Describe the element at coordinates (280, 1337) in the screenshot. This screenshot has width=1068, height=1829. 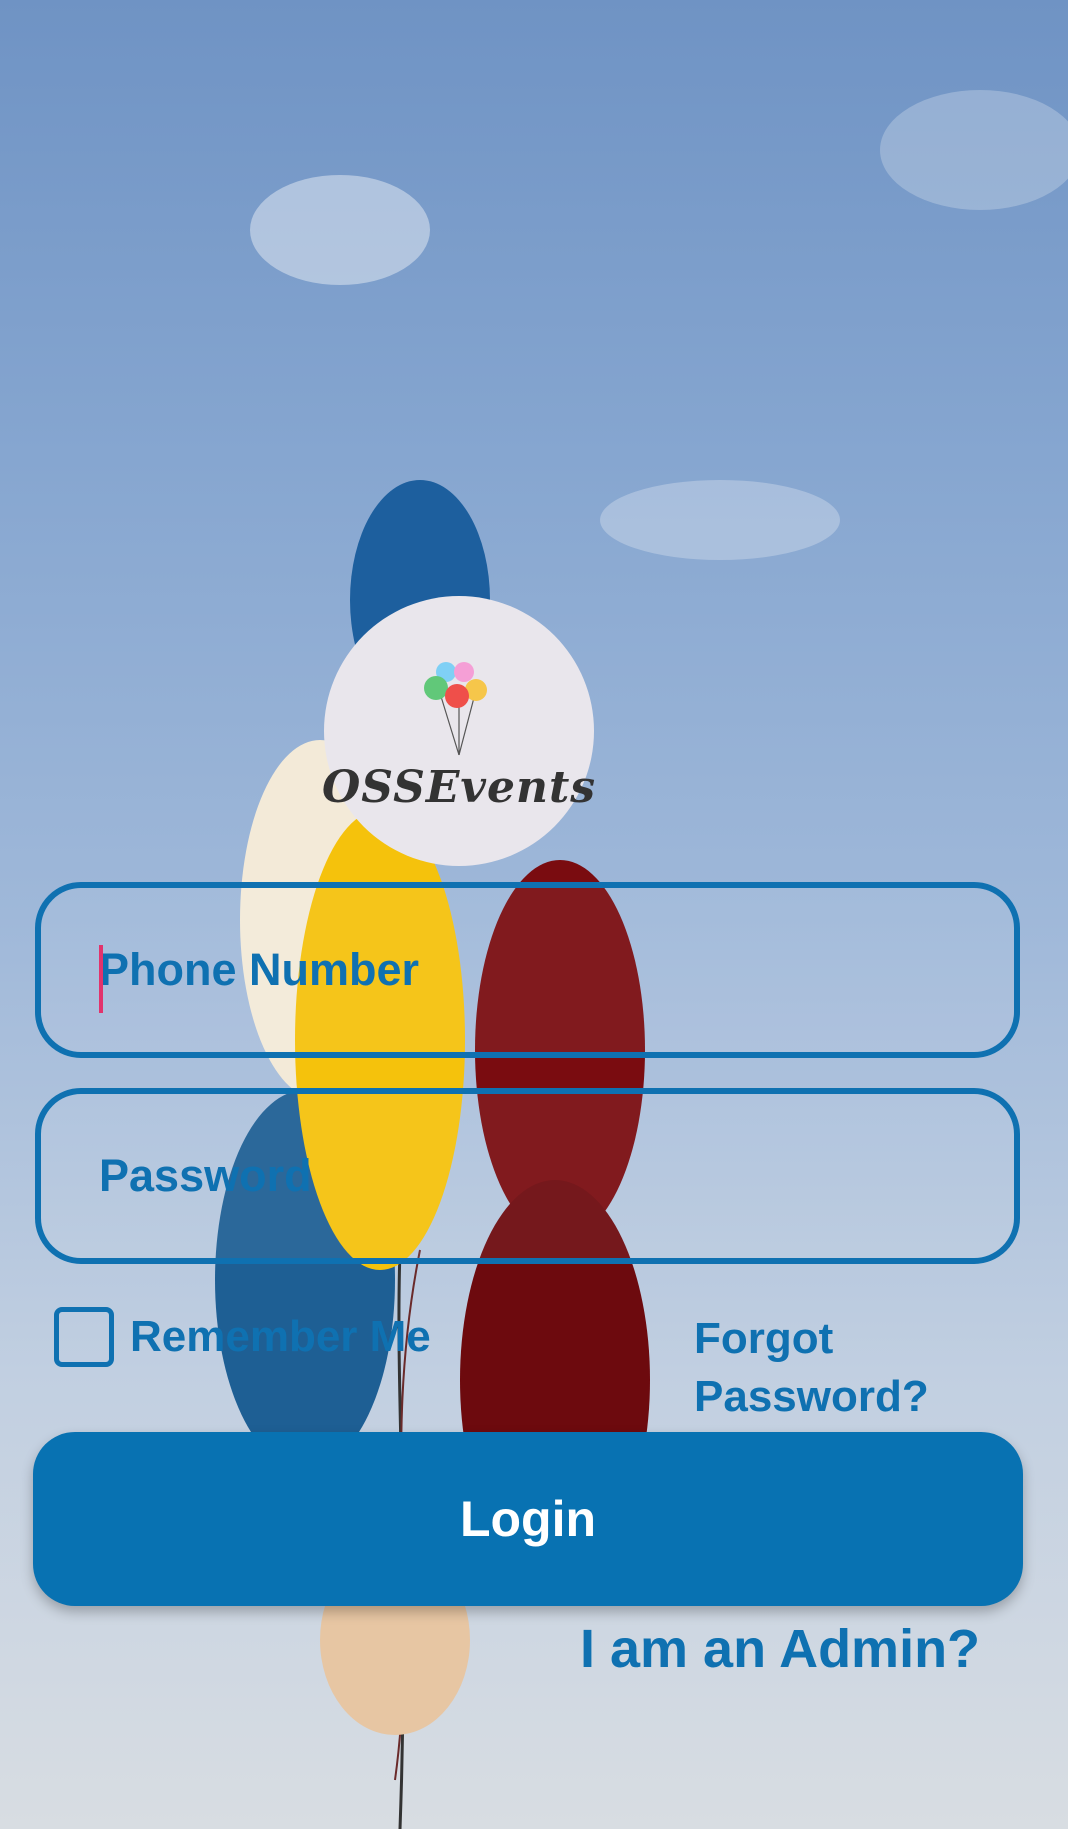
I see `remember-me-label: Remember Me` at that location.